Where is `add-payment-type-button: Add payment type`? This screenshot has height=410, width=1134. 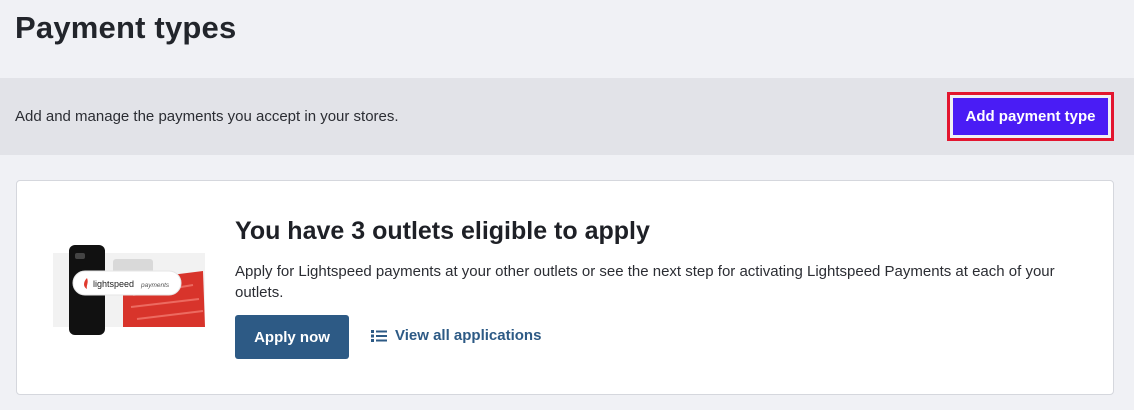 add-payment-type-button: Add payment type is located at coordinates (1030, 116).